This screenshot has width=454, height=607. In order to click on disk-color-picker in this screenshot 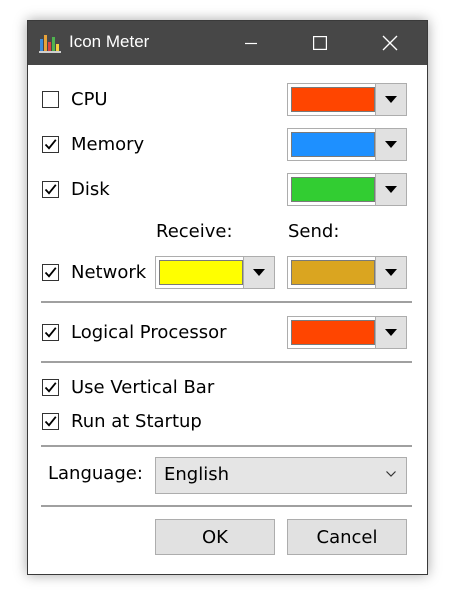, I will do `click(347, 189)`.